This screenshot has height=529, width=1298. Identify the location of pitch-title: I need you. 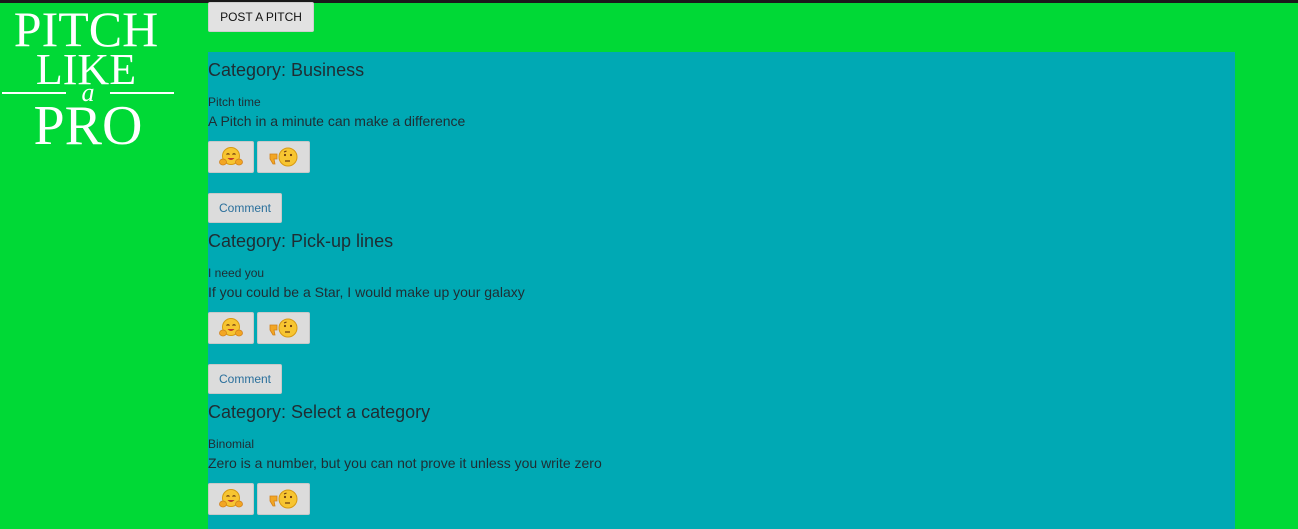
(236, 273).